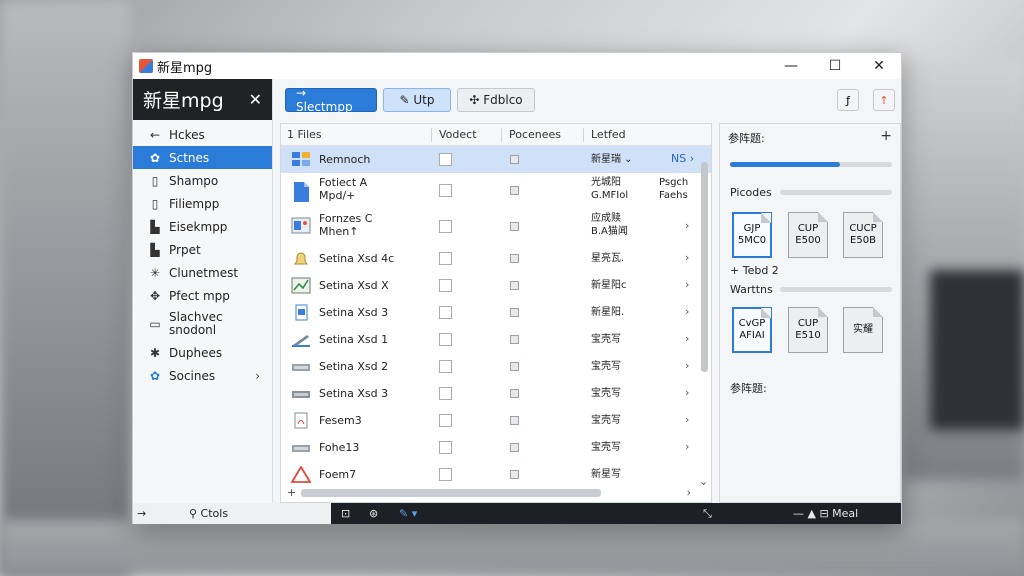  What do you see at coordinates (863, 240) in the screenshot?
I see `thumbnail-label-line2: E50B` at bounding box center [863, 240].